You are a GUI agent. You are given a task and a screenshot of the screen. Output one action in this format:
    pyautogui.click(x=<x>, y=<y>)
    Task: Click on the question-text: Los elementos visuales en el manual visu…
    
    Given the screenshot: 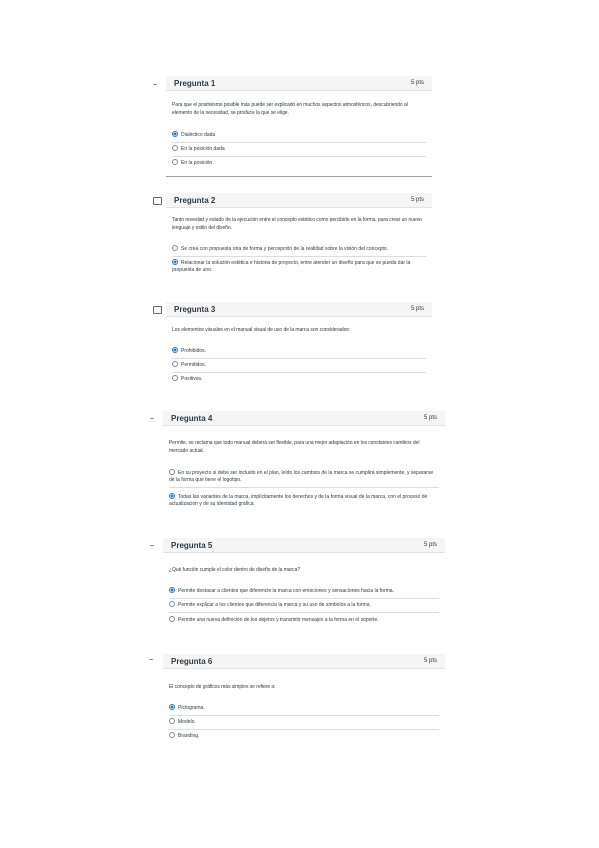 What is the action you would take?
    pyautogui.click(x=261, y=330)
    